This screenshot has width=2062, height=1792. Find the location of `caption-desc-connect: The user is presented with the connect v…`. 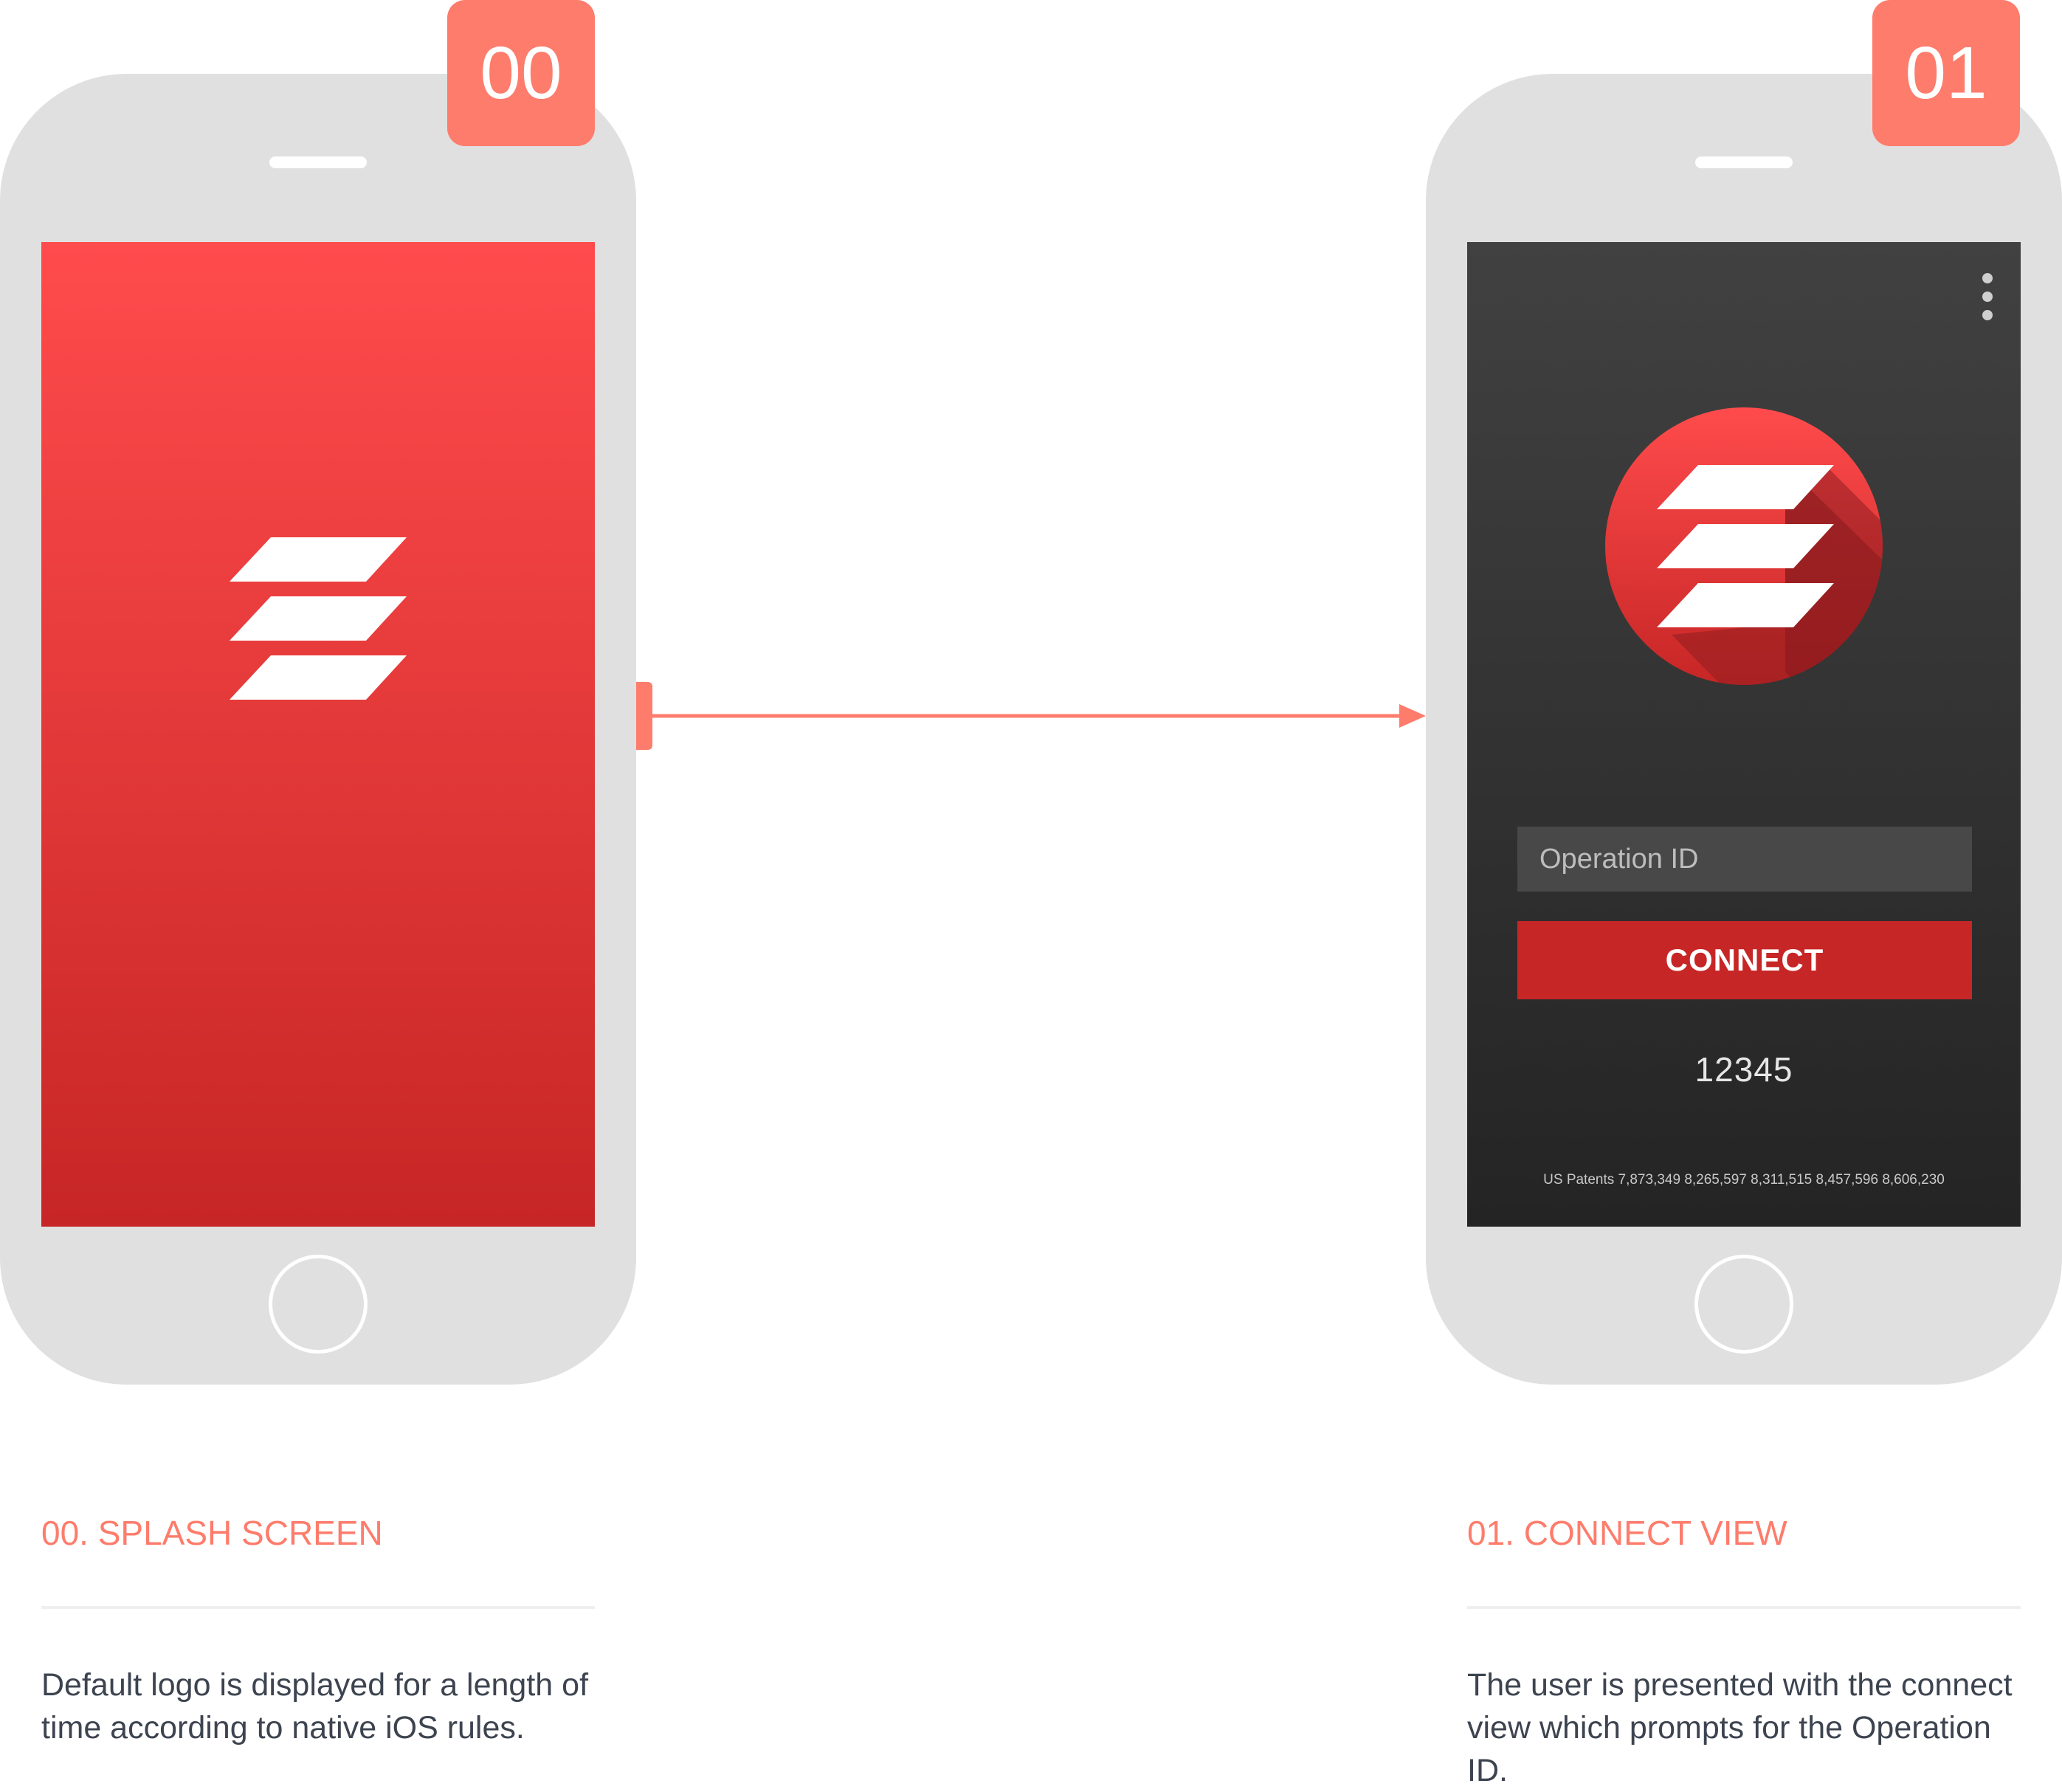

caption-desc-connect: The user is presented with the connect v… is located at coordinates (1740, 1727).